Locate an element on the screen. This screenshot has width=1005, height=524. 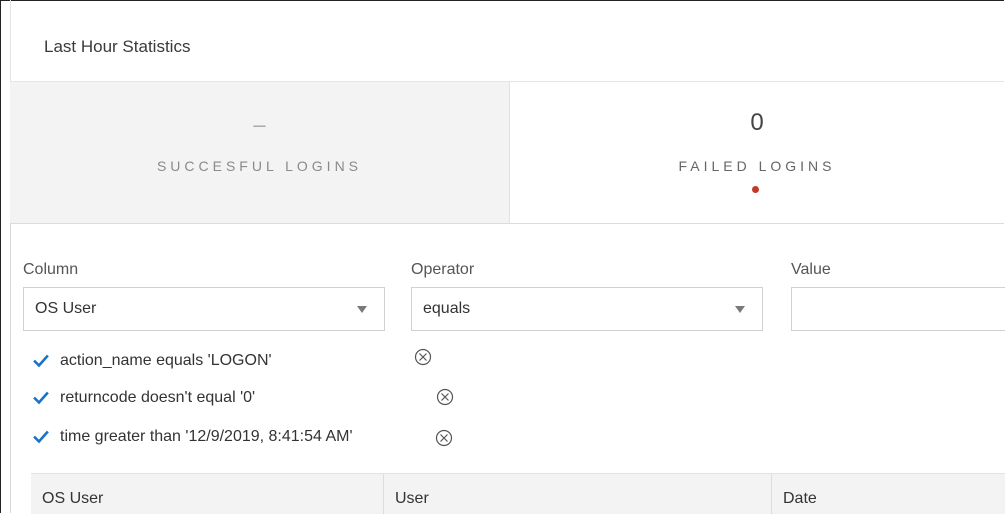
failed-logins-value: 0 is located at coordinates (757, 122).